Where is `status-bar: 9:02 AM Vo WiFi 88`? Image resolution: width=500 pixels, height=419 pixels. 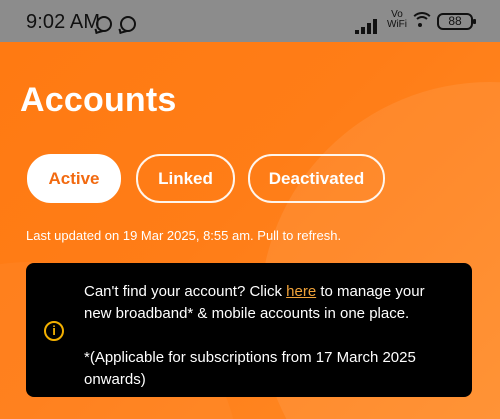
status-bar: 9:02 AM Vo WiFi 88 is located at coordinates (250, 21).